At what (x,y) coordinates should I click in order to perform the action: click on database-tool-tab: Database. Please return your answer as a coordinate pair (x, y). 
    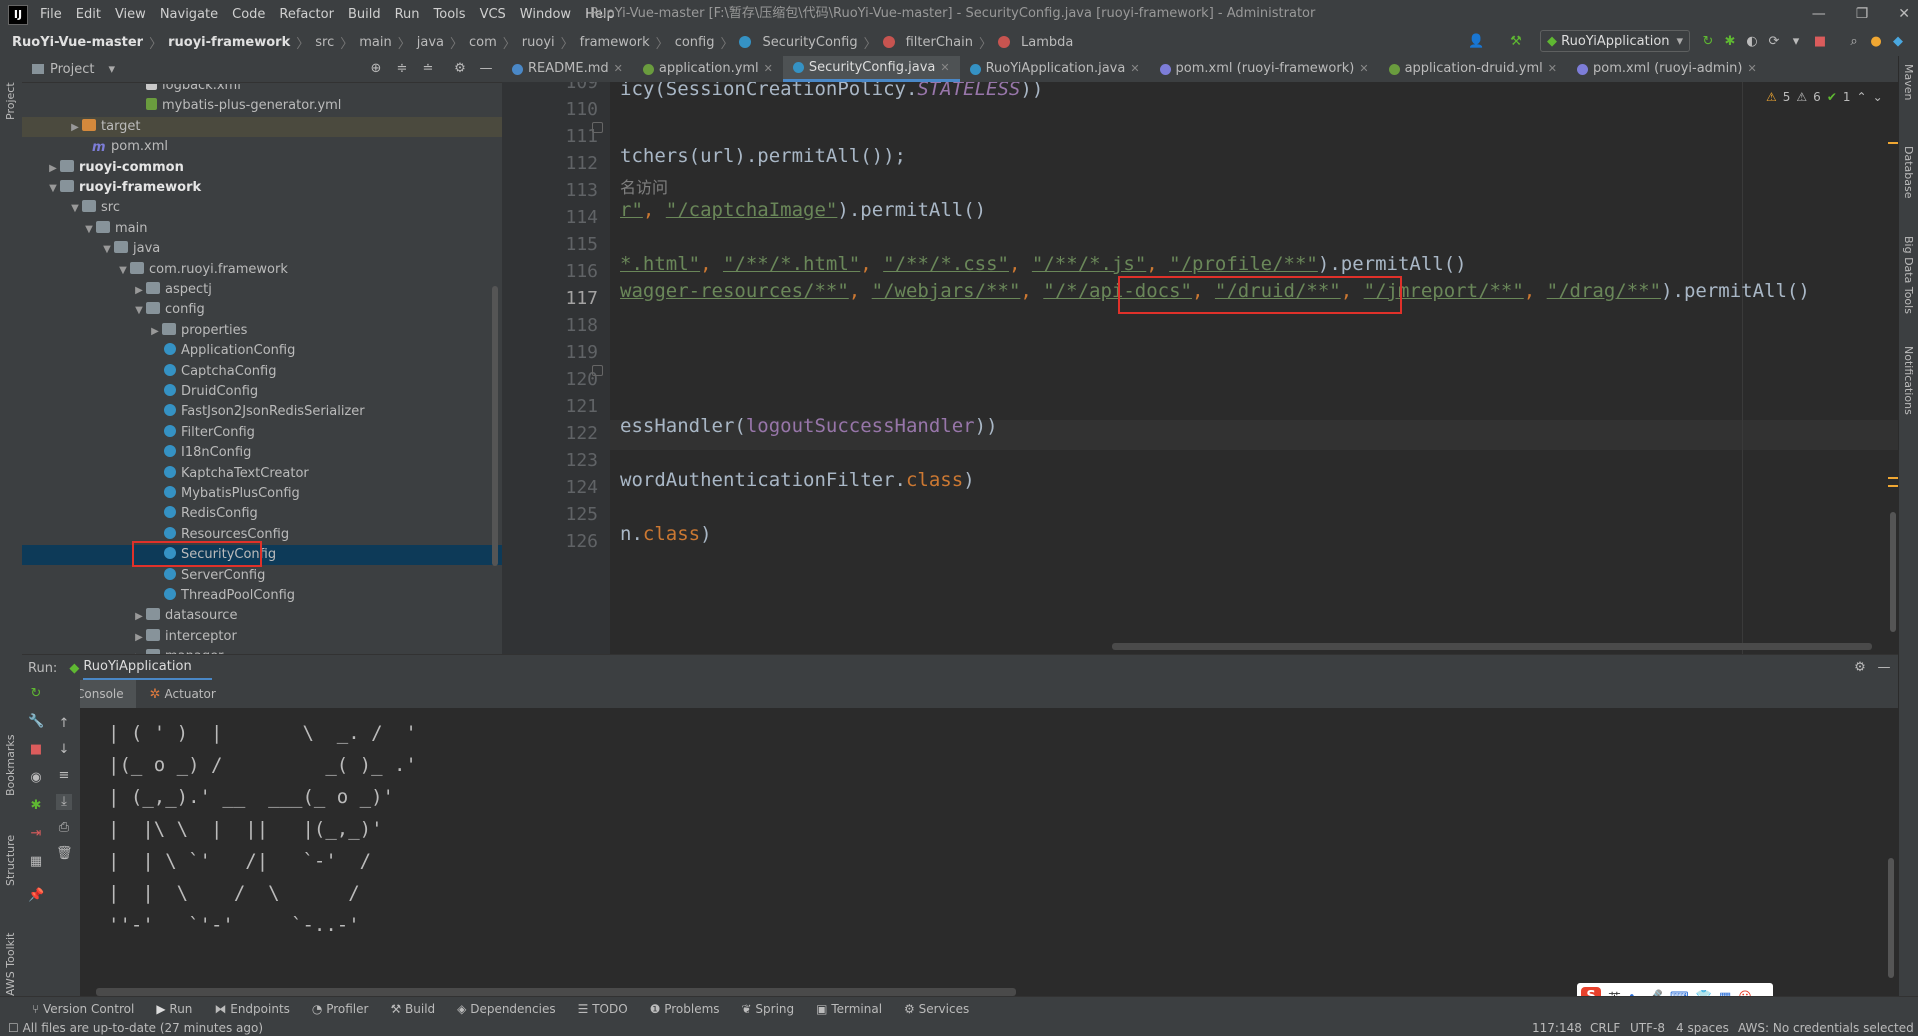
    Looking at the image, I should click on (1908, 186).